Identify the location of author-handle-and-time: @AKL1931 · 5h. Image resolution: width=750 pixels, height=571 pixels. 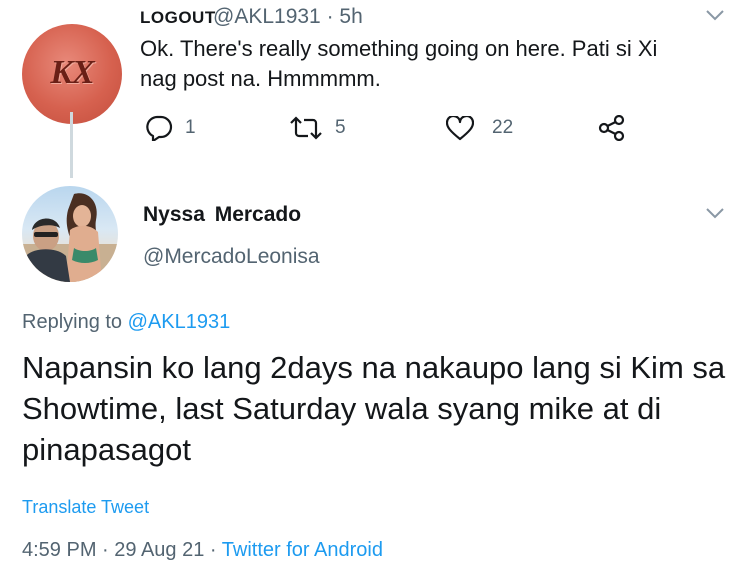
(288, 17).